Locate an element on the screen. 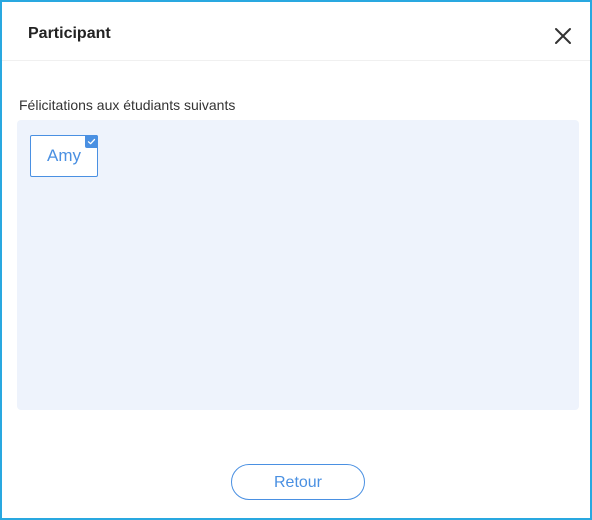  congratulations-label: Félicitations aux étudiants suivants is located at coordinates (127, 105).